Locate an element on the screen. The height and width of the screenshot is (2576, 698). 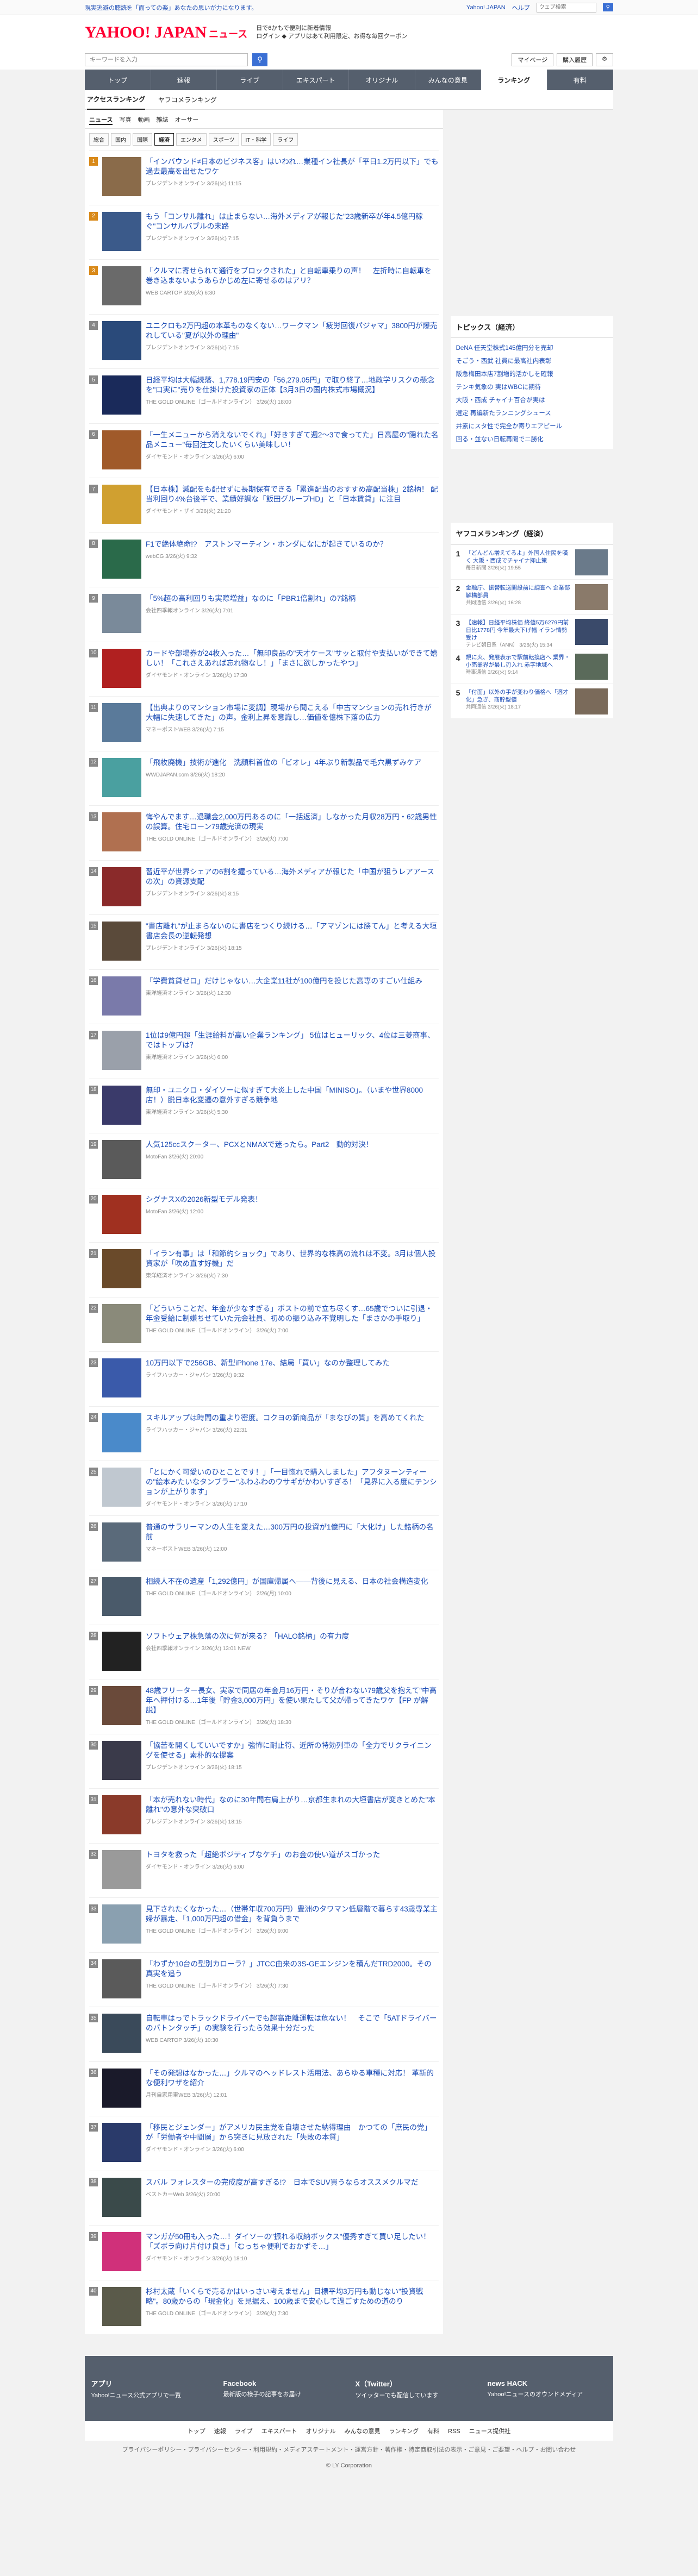
genre-tab: エンタメ is located at coordinates (191, 139).